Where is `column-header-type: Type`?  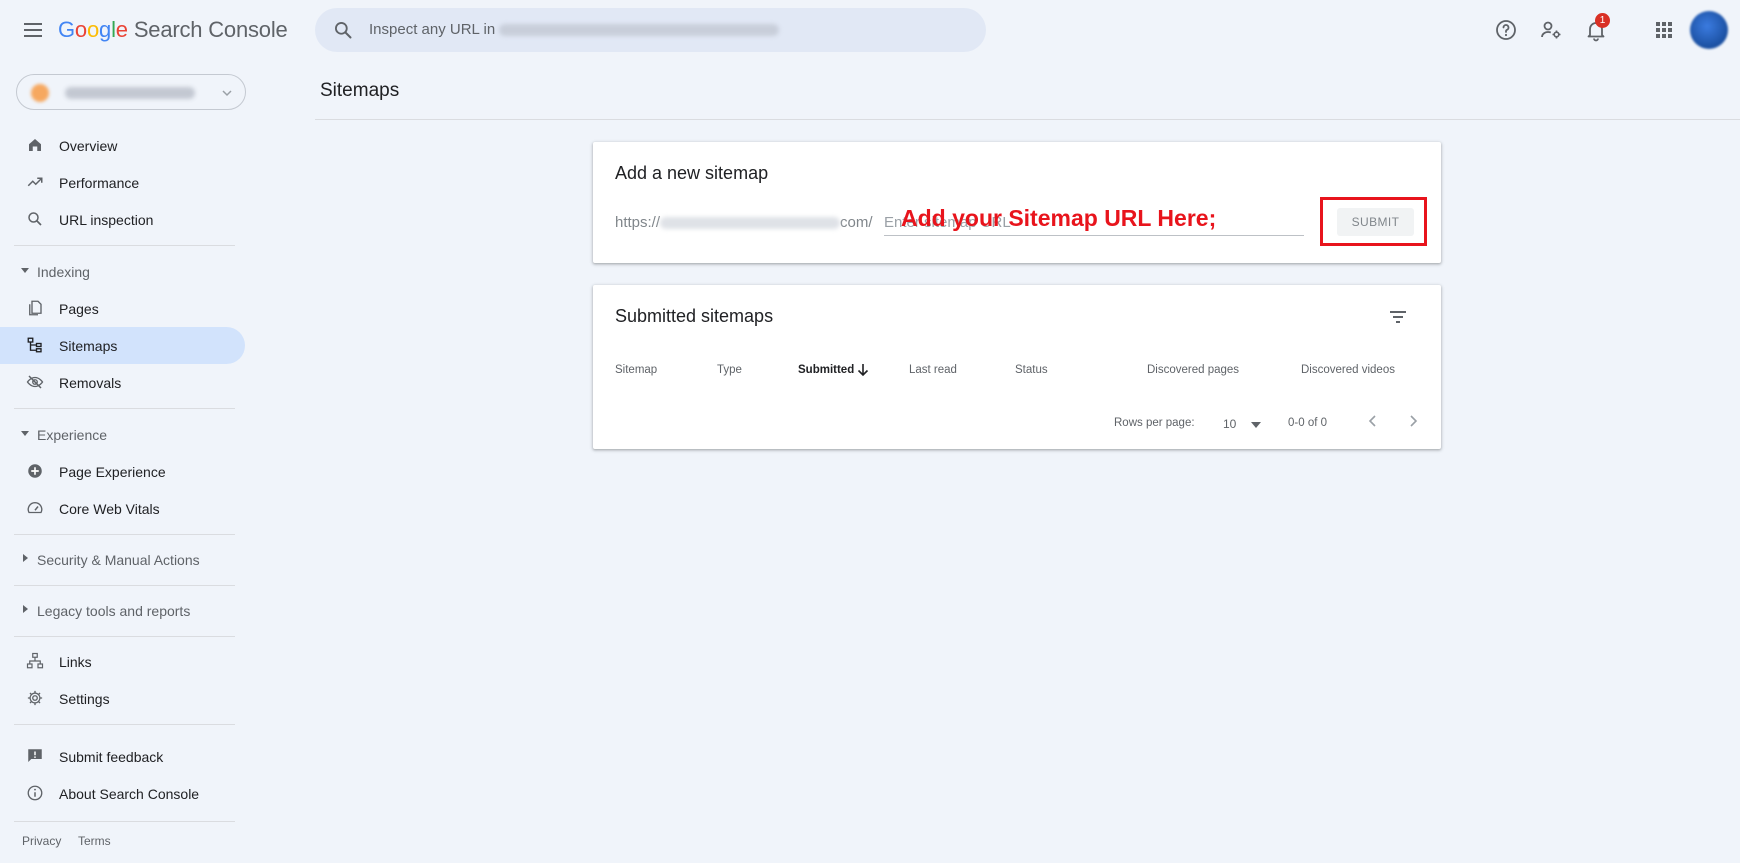
column-header-type: Type is located at coordinates (729, 370).